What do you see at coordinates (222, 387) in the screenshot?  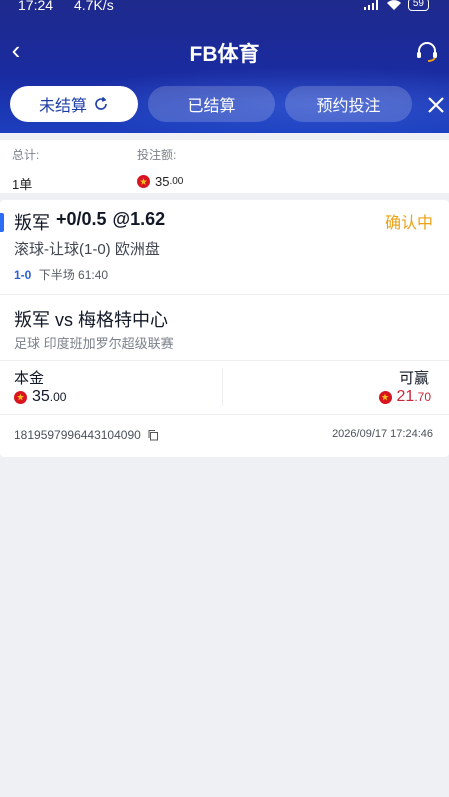 I see `vertical-divider` at bounding box center [222, 387].